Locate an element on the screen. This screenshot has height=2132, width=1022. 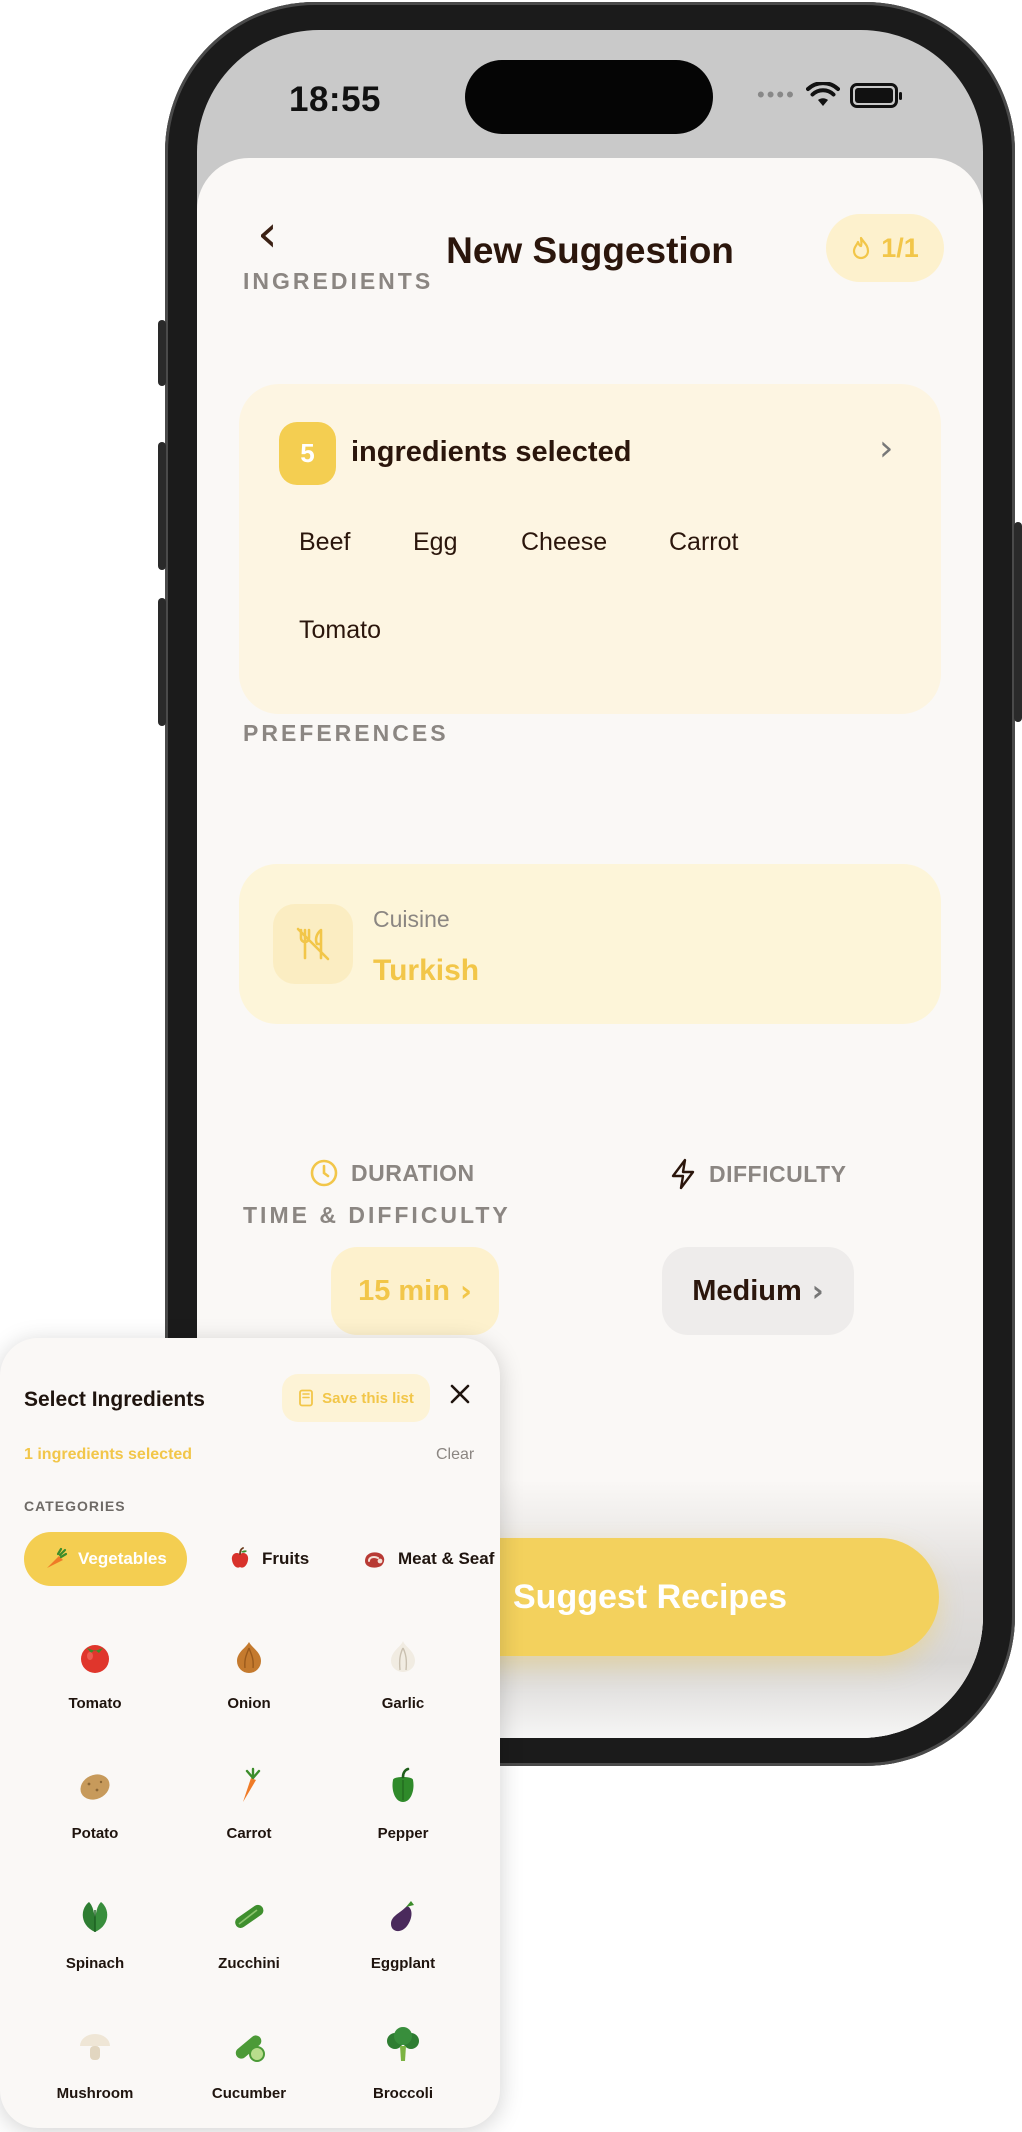
volume-up-button is located at coordinates (162, 506).